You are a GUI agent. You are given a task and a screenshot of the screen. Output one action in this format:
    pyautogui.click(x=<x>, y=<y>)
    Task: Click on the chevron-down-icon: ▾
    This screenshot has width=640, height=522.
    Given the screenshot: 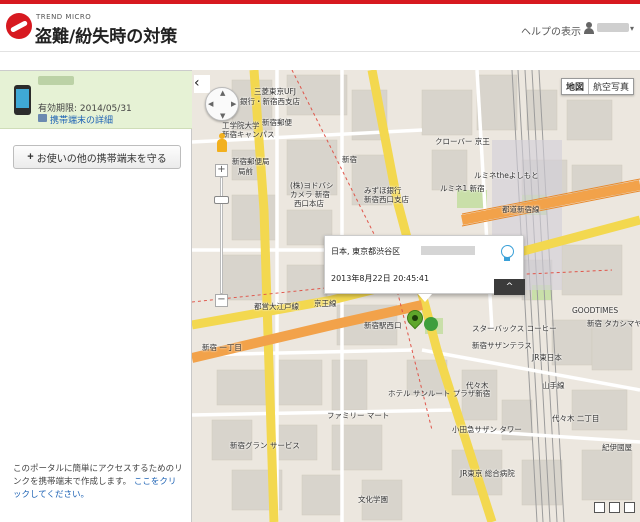 What is the action you would take?
    pyautogui.click(x=632, y=28)
    